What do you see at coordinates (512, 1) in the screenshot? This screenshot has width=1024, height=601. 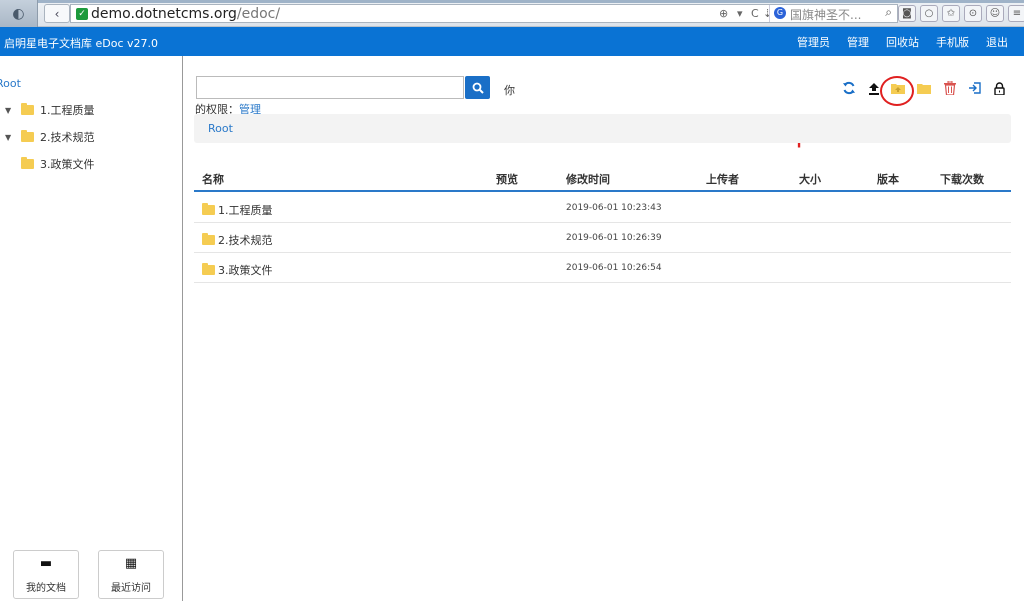 I see `tab-strip` at bounding box center [512, 1].